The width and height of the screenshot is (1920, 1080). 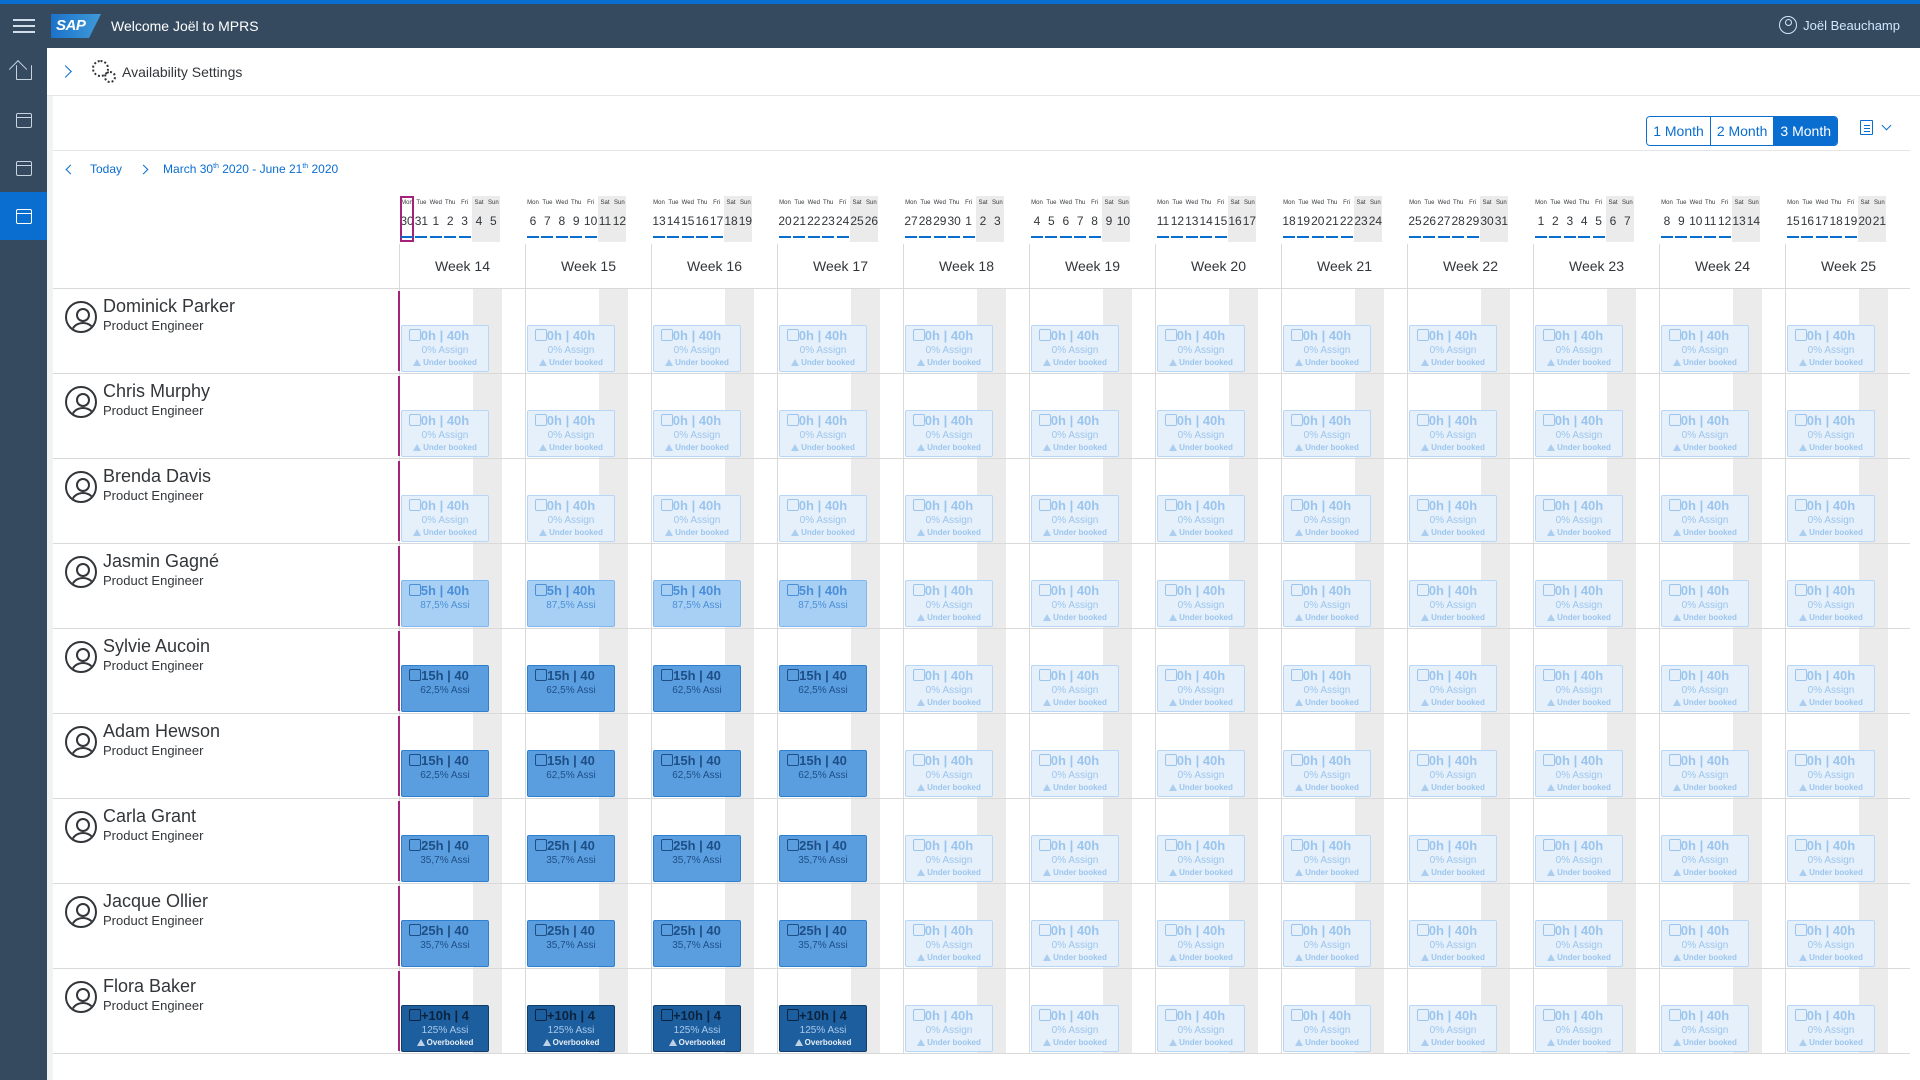 I want to click on next-icon, so click(x=143, y=169).